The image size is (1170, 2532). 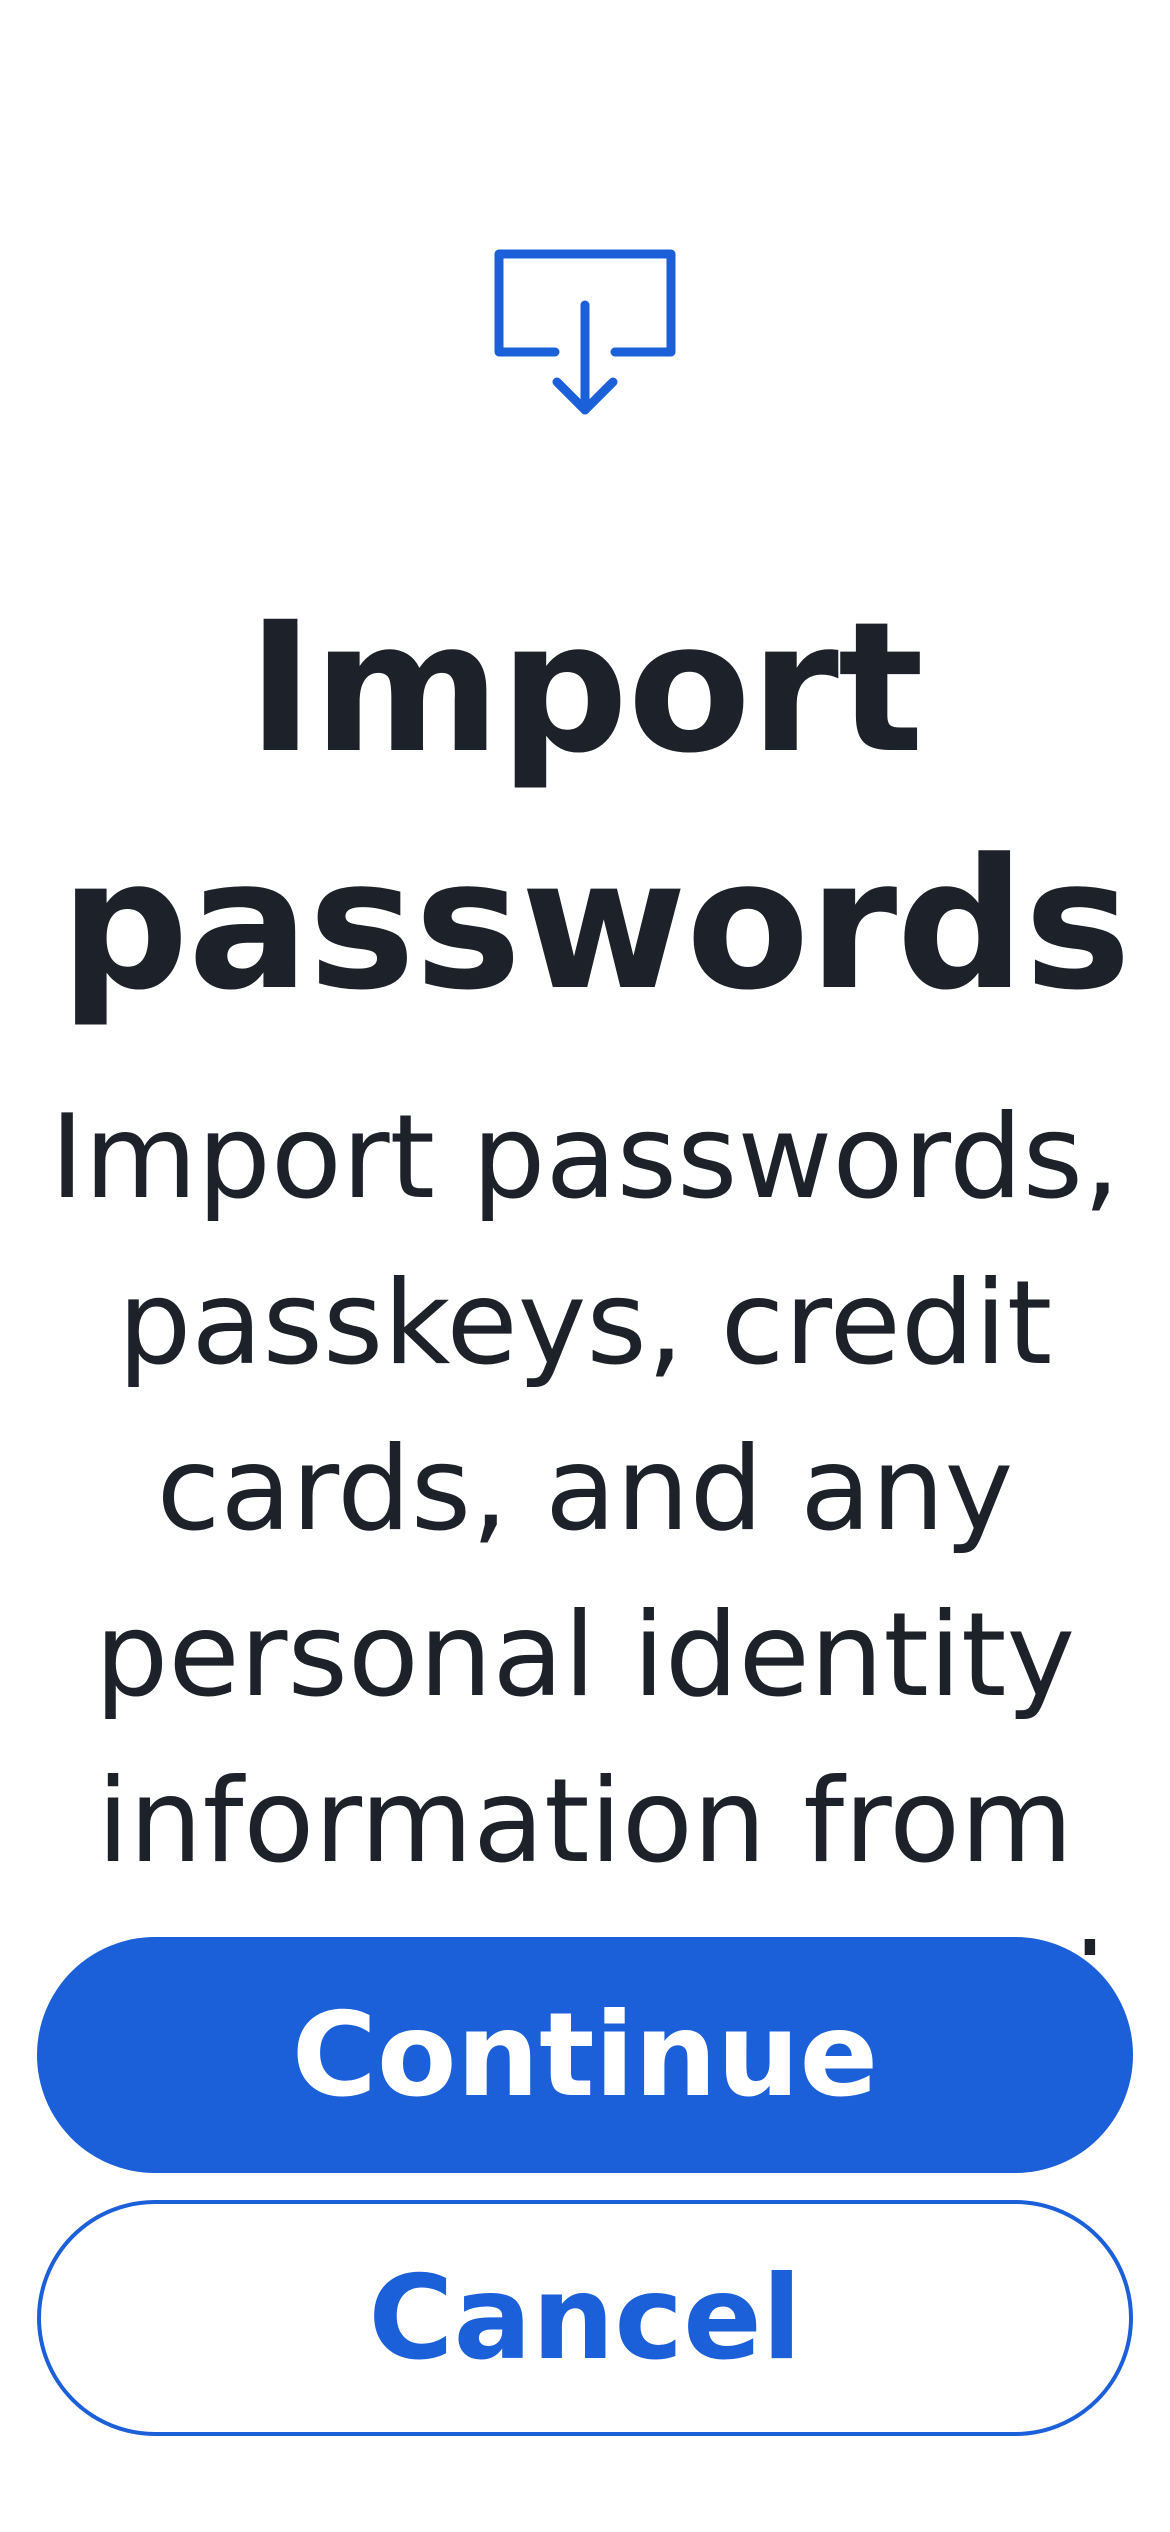 I want to click on continue-button: Continue, so click(x=585, y=2055).